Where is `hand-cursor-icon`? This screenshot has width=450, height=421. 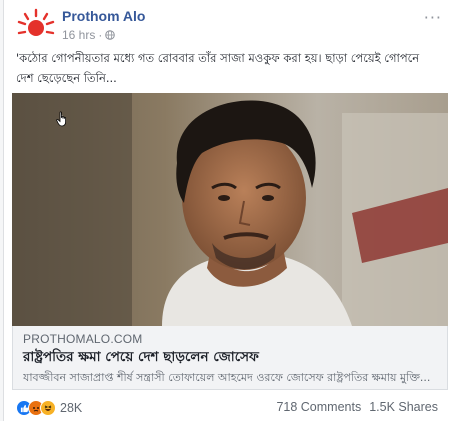 hand-cursor-icon is located at coordinates (61, 119).